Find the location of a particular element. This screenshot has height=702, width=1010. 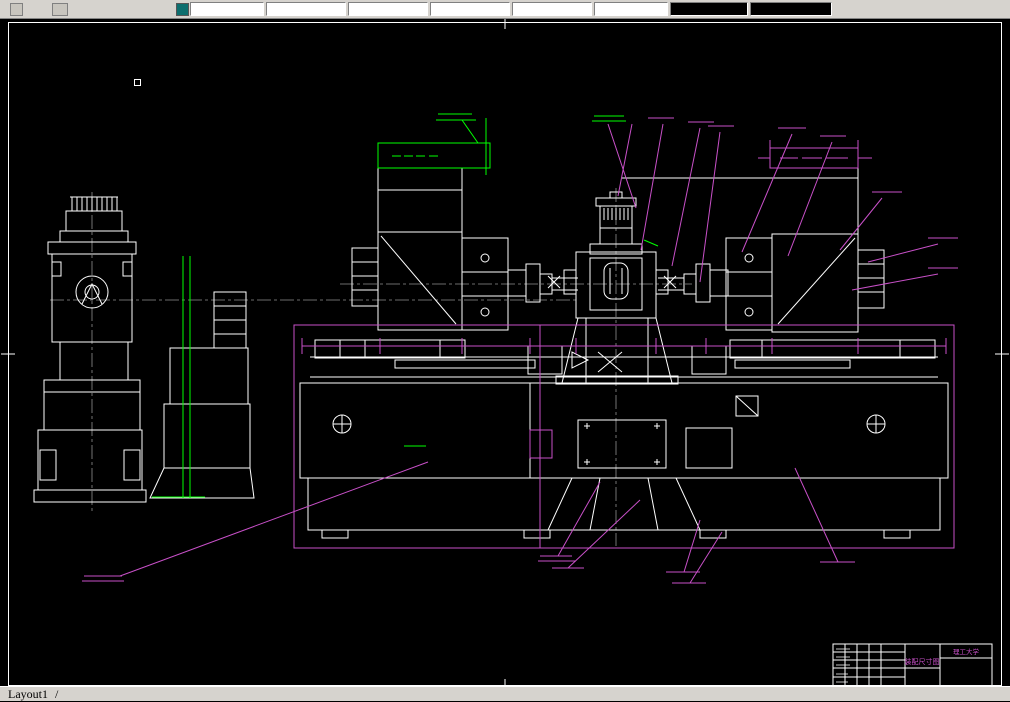

left-view-geometry is located at coordinates (144, 349).